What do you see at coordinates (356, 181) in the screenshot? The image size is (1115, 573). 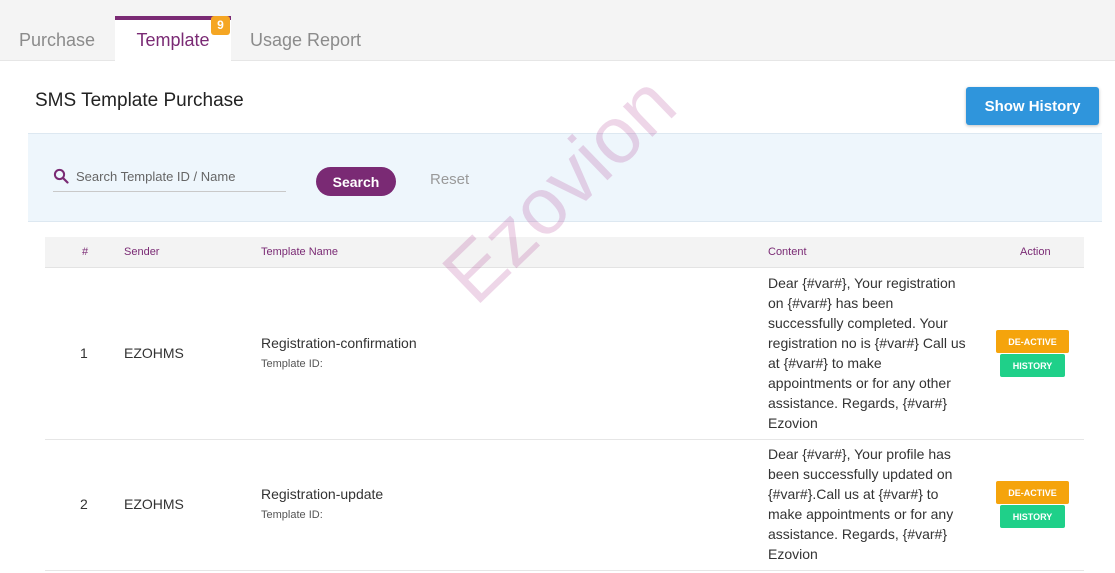 I see `search-button: Search` at bounding box center [356, 181].